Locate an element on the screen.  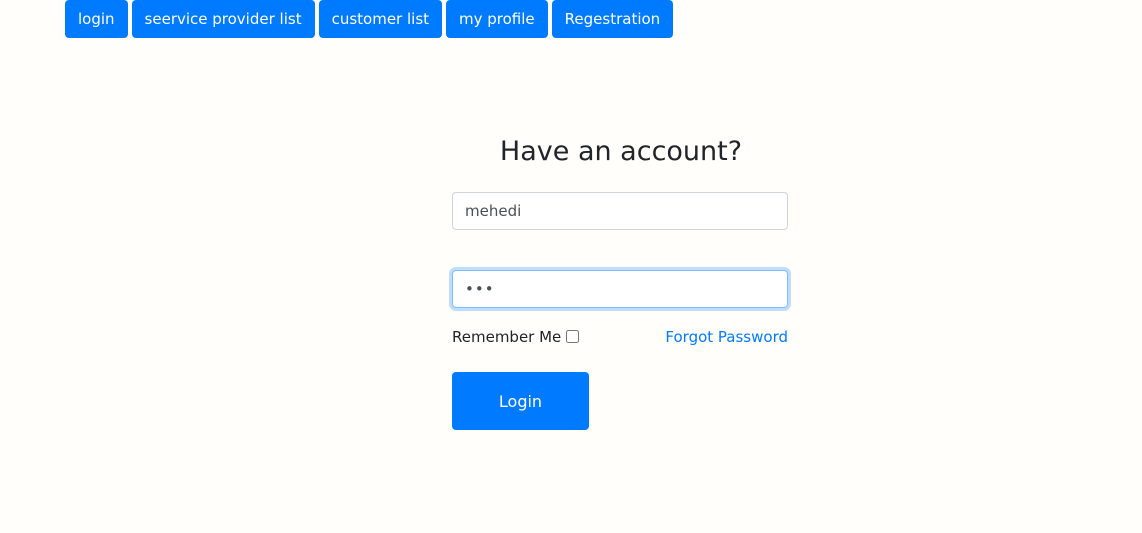
password-input is located at coordinates (620, 289).